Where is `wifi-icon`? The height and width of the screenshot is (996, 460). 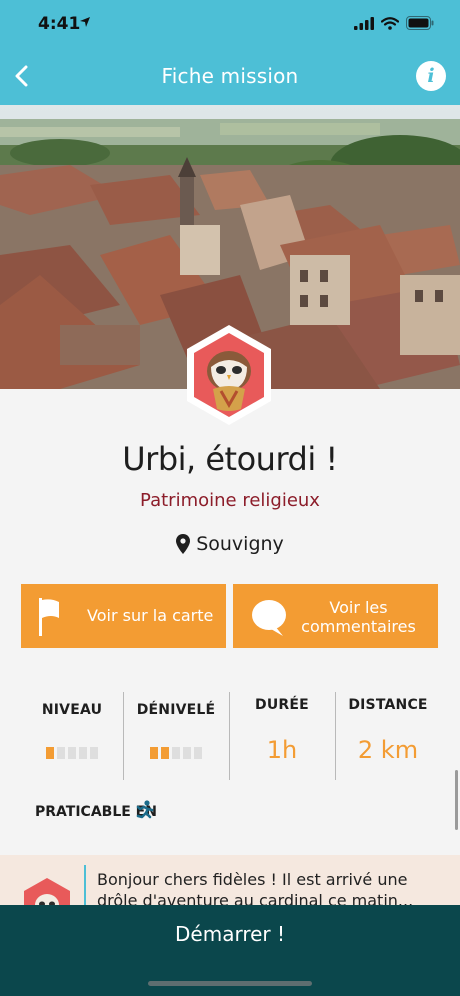
wifi-icon is located at coordinates (390, 23).